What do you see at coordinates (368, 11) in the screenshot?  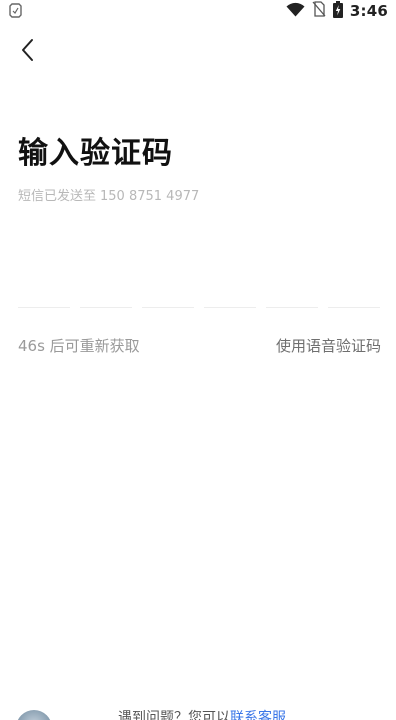 I see `status-time: 3:46` at bounding box center [368, 11].